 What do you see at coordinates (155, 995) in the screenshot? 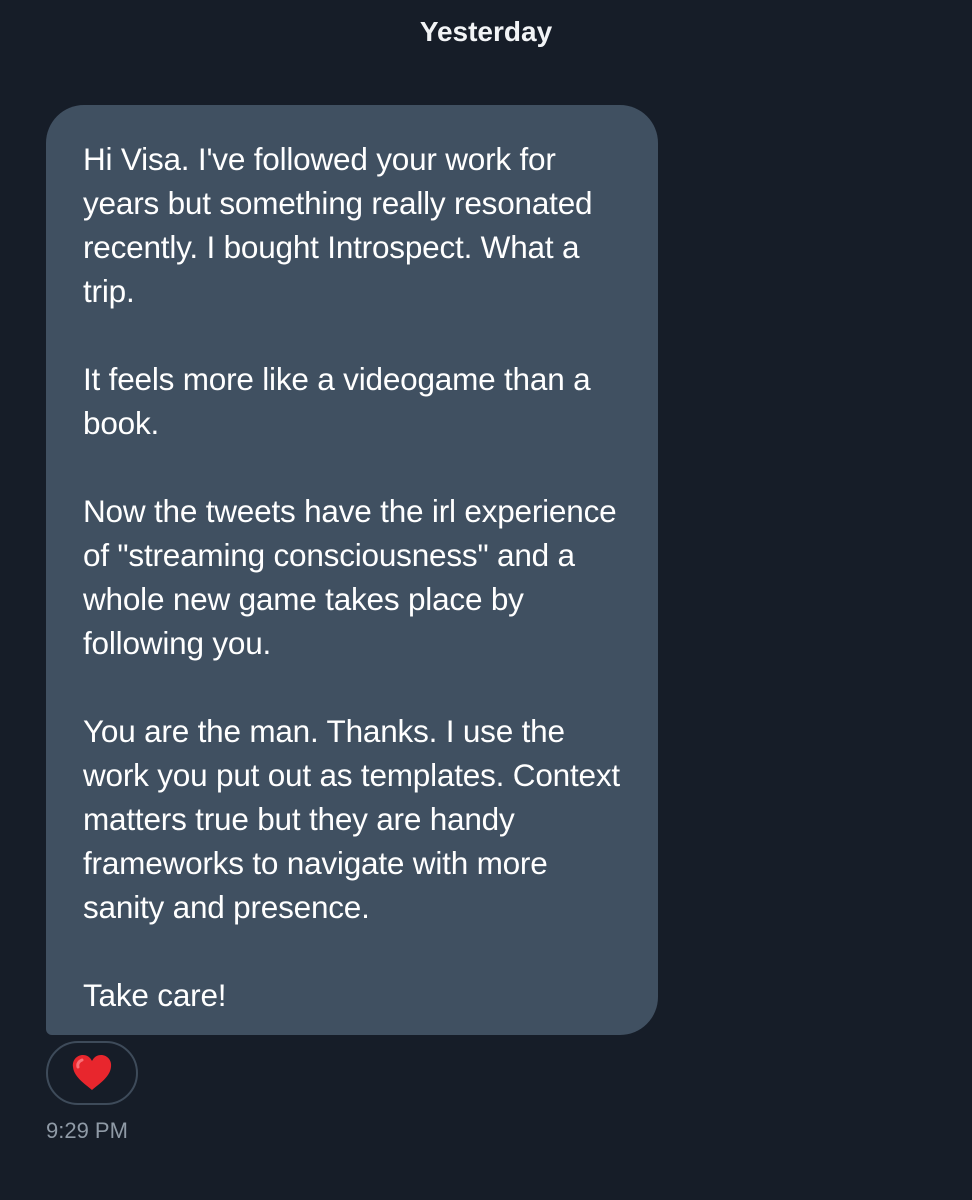
I see `message-paragraph-5: Take care!` at bounding box center [155, 995].